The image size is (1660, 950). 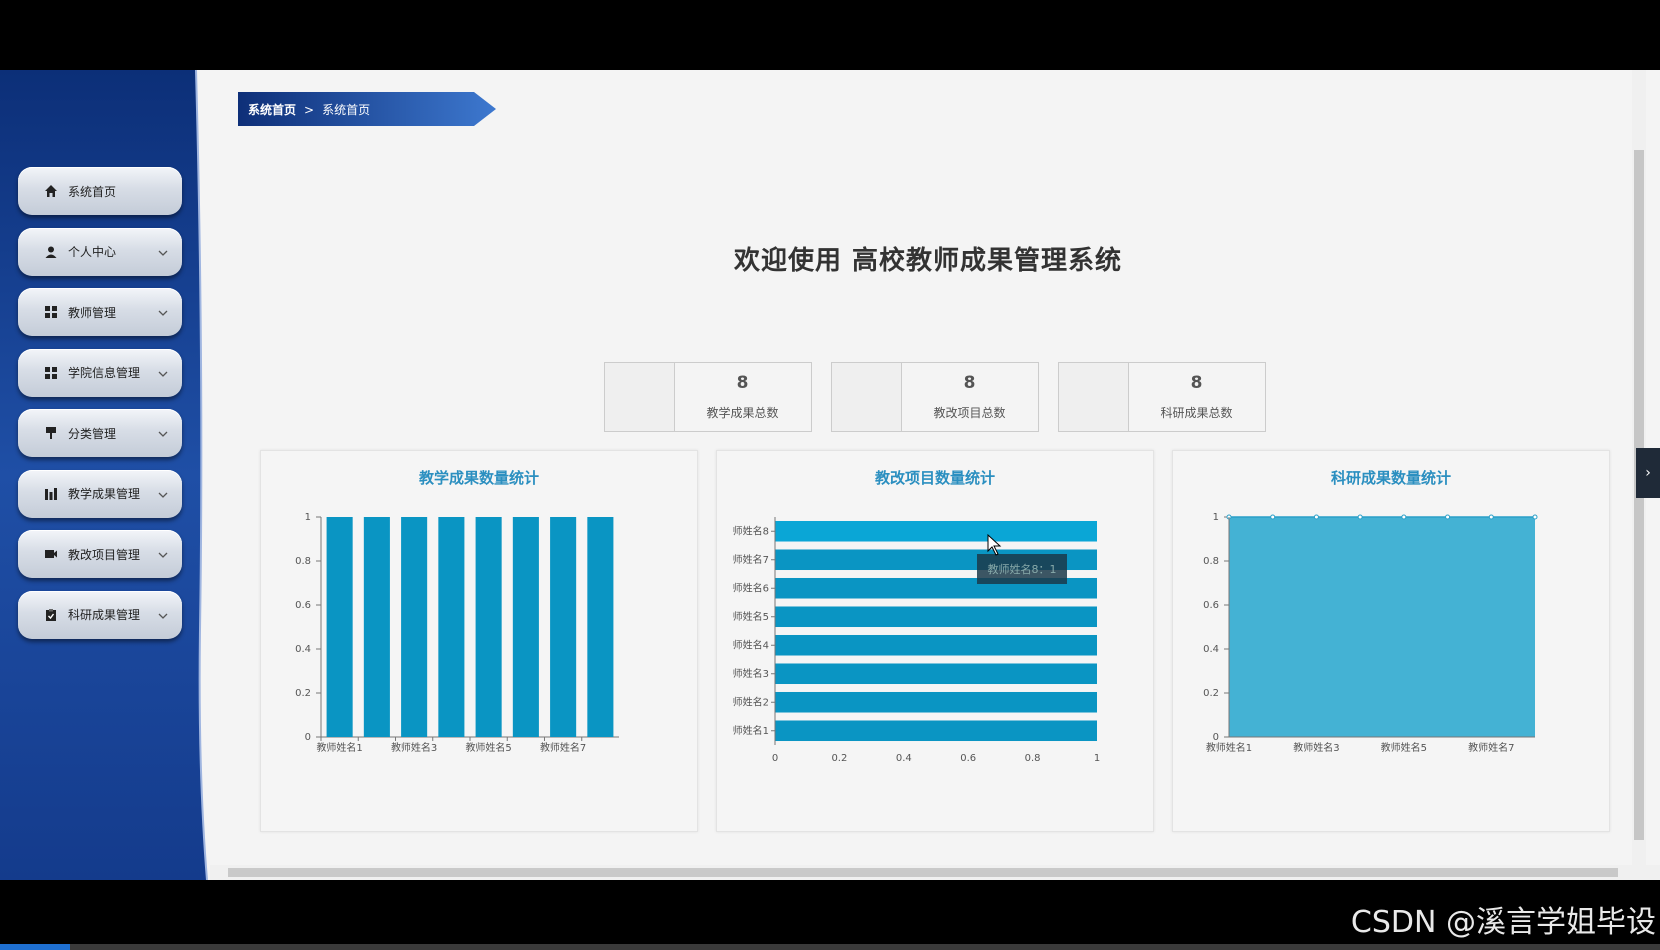 I want to click on sidebar-item-label: 分类管理, so click(x=92, y=433).